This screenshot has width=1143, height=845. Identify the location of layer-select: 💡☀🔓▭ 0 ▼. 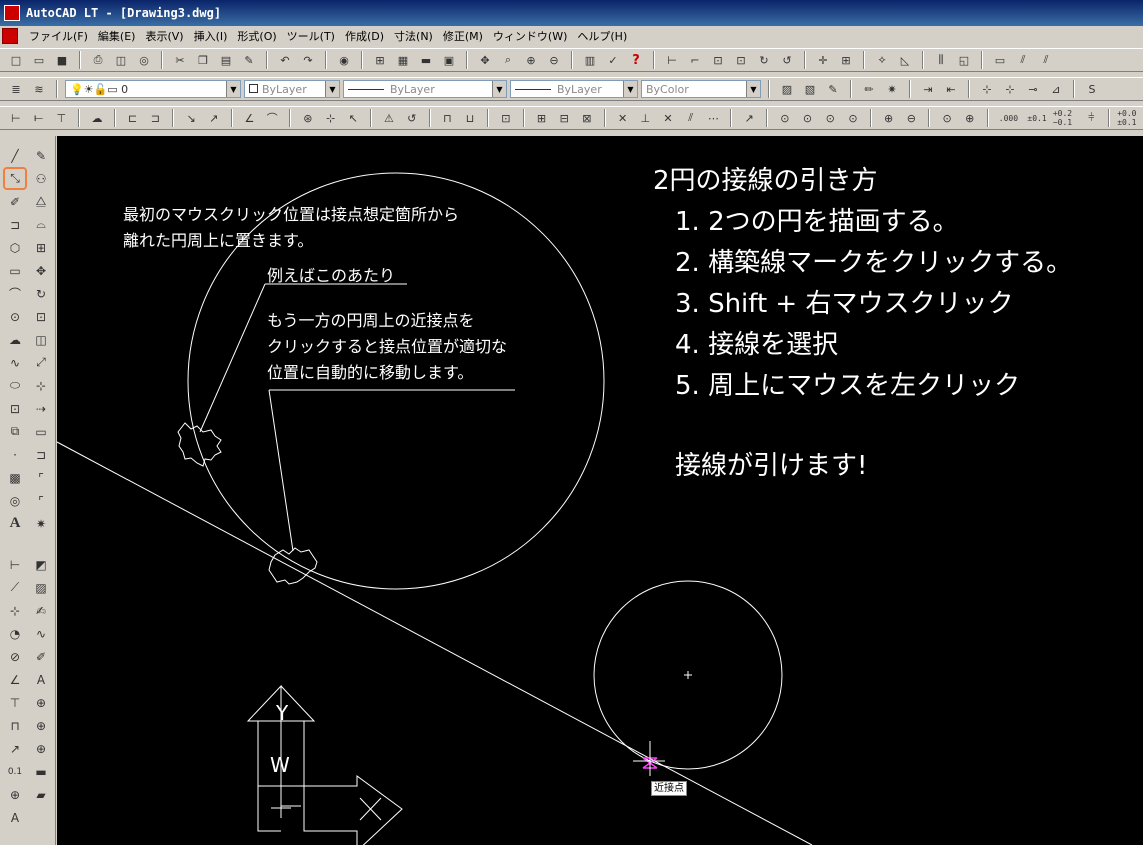
(153, 89).